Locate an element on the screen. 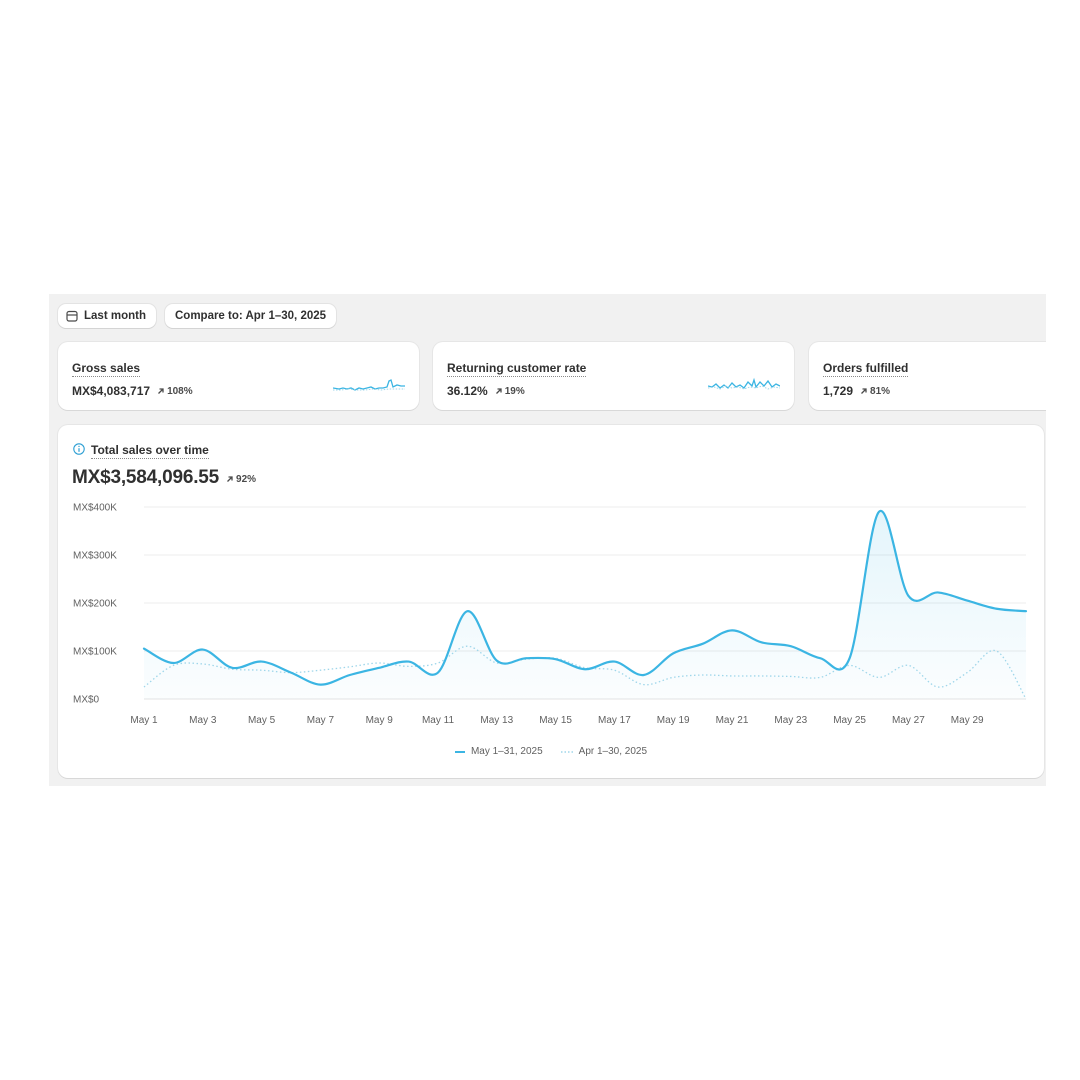  sparkline-gross-sales is located at coordinates (369, 385).